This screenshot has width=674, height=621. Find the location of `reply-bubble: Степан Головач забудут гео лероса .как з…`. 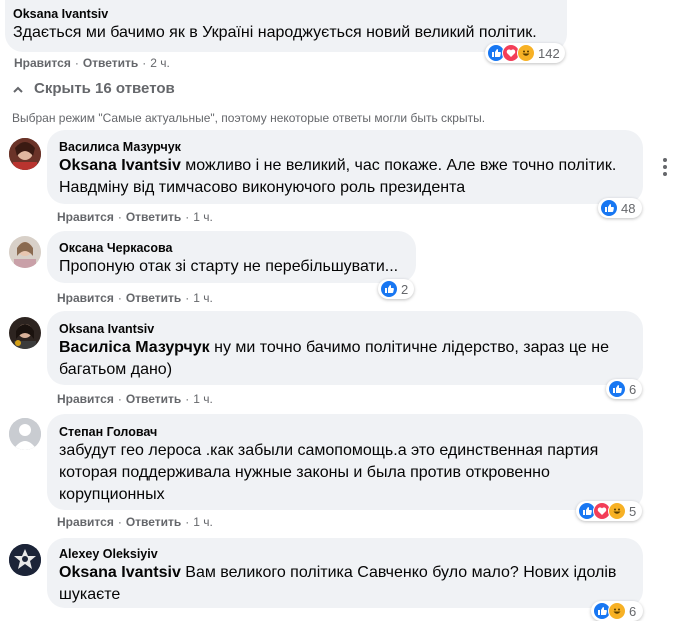

reply-bubble: Степан Головач забудут гео лероса .как з… is located at coordinates (345, 462).